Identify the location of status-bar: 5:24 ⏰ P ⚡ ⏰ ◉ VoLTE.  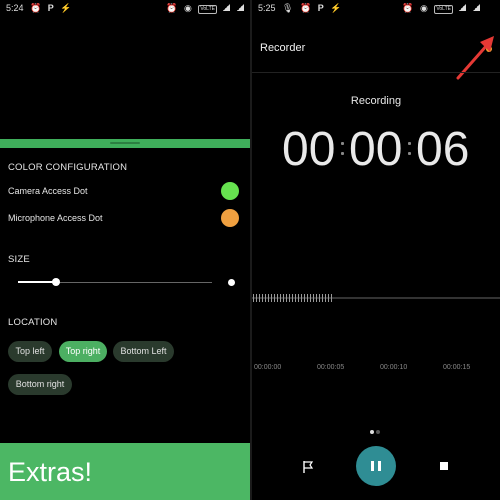
(125, 9).